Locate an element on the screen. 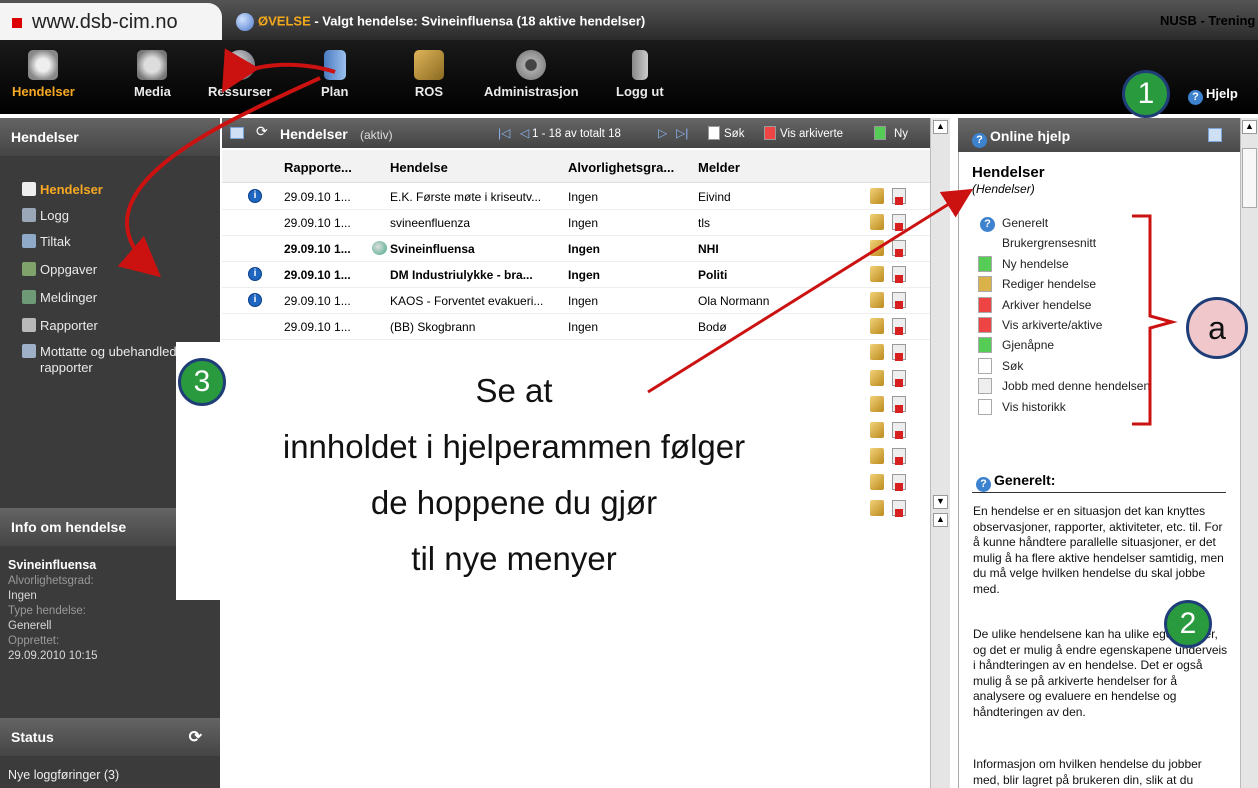 The image size is (1258, 788). help-link-item: Jobb med denne hendelsen is located at coordinates (1076, 386).